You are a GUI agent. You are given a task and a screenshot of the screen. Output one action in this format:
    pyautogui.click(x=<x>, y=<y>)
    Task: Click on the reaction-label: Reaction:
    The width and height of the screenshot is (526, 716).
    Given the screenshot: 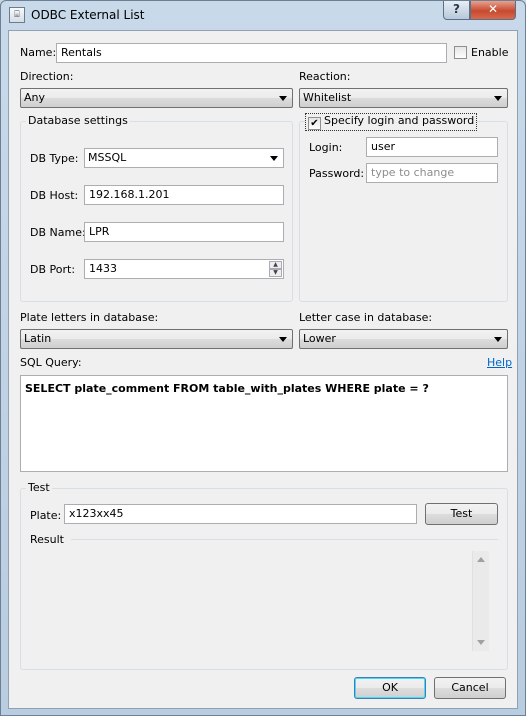 What is the action you would take?
    pyautogui.click(x=325, y=76)
    